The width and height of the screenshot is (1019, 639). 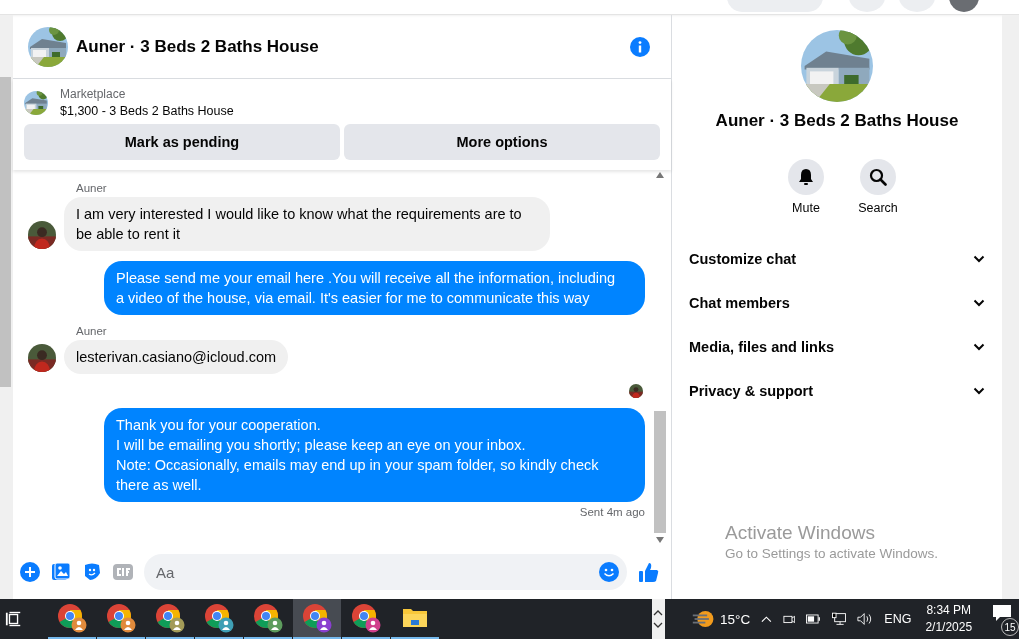 I want to click on message-bubble: I am very interested I would like to know what the requirements are to be able to rent it, so click(x=307, y=224).